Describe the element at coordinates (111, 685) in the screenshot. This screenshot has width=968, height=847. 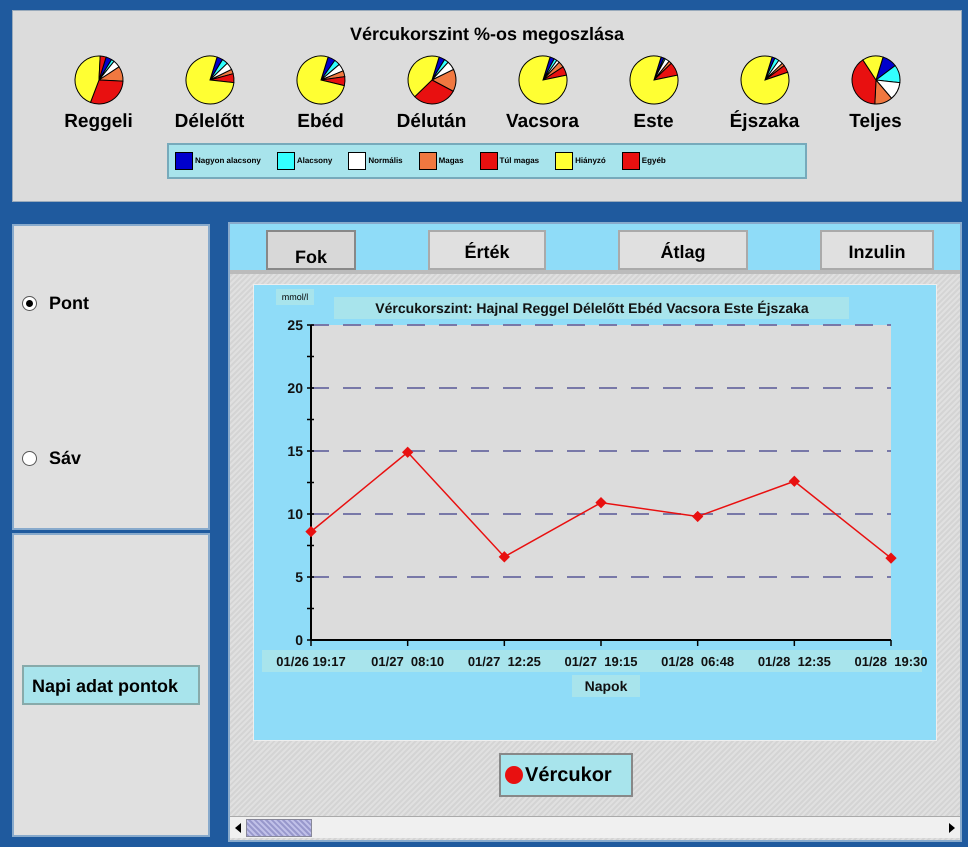
I see `daily-points-label: Napi adat pontok` at that location.